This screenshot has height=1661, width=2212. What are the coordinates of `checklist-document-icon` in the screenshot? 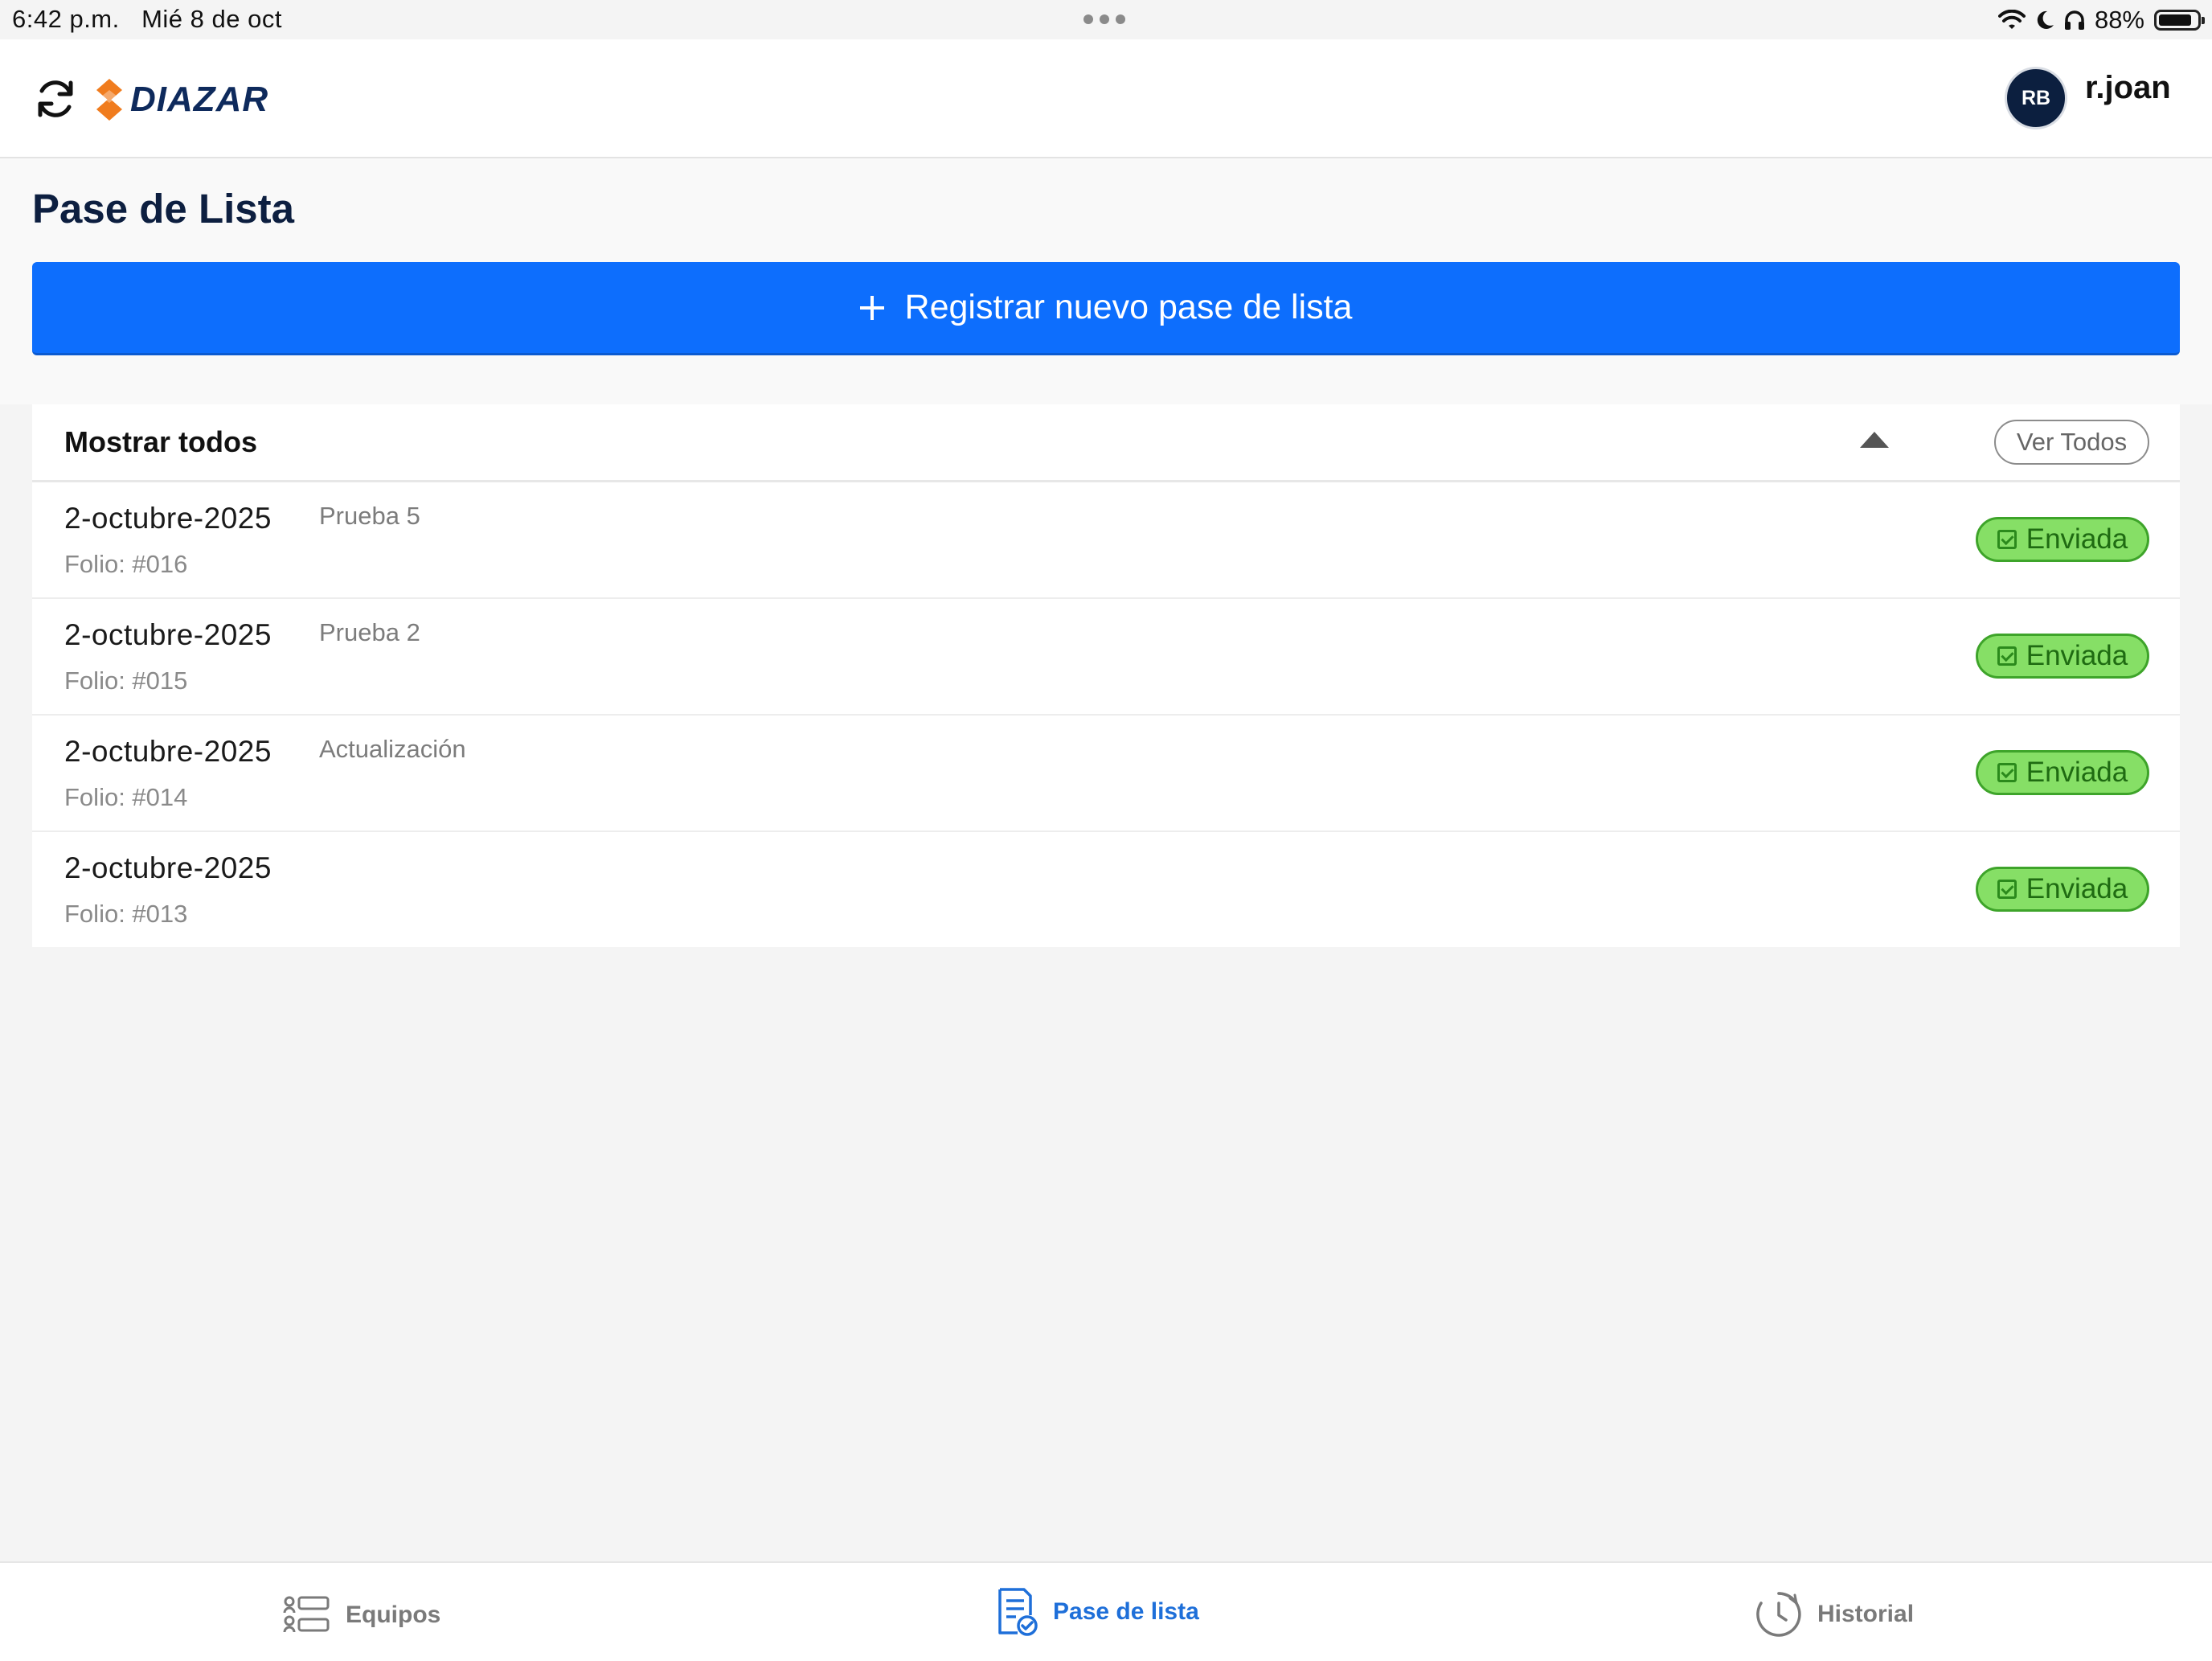 It's located at (1018, 1612).